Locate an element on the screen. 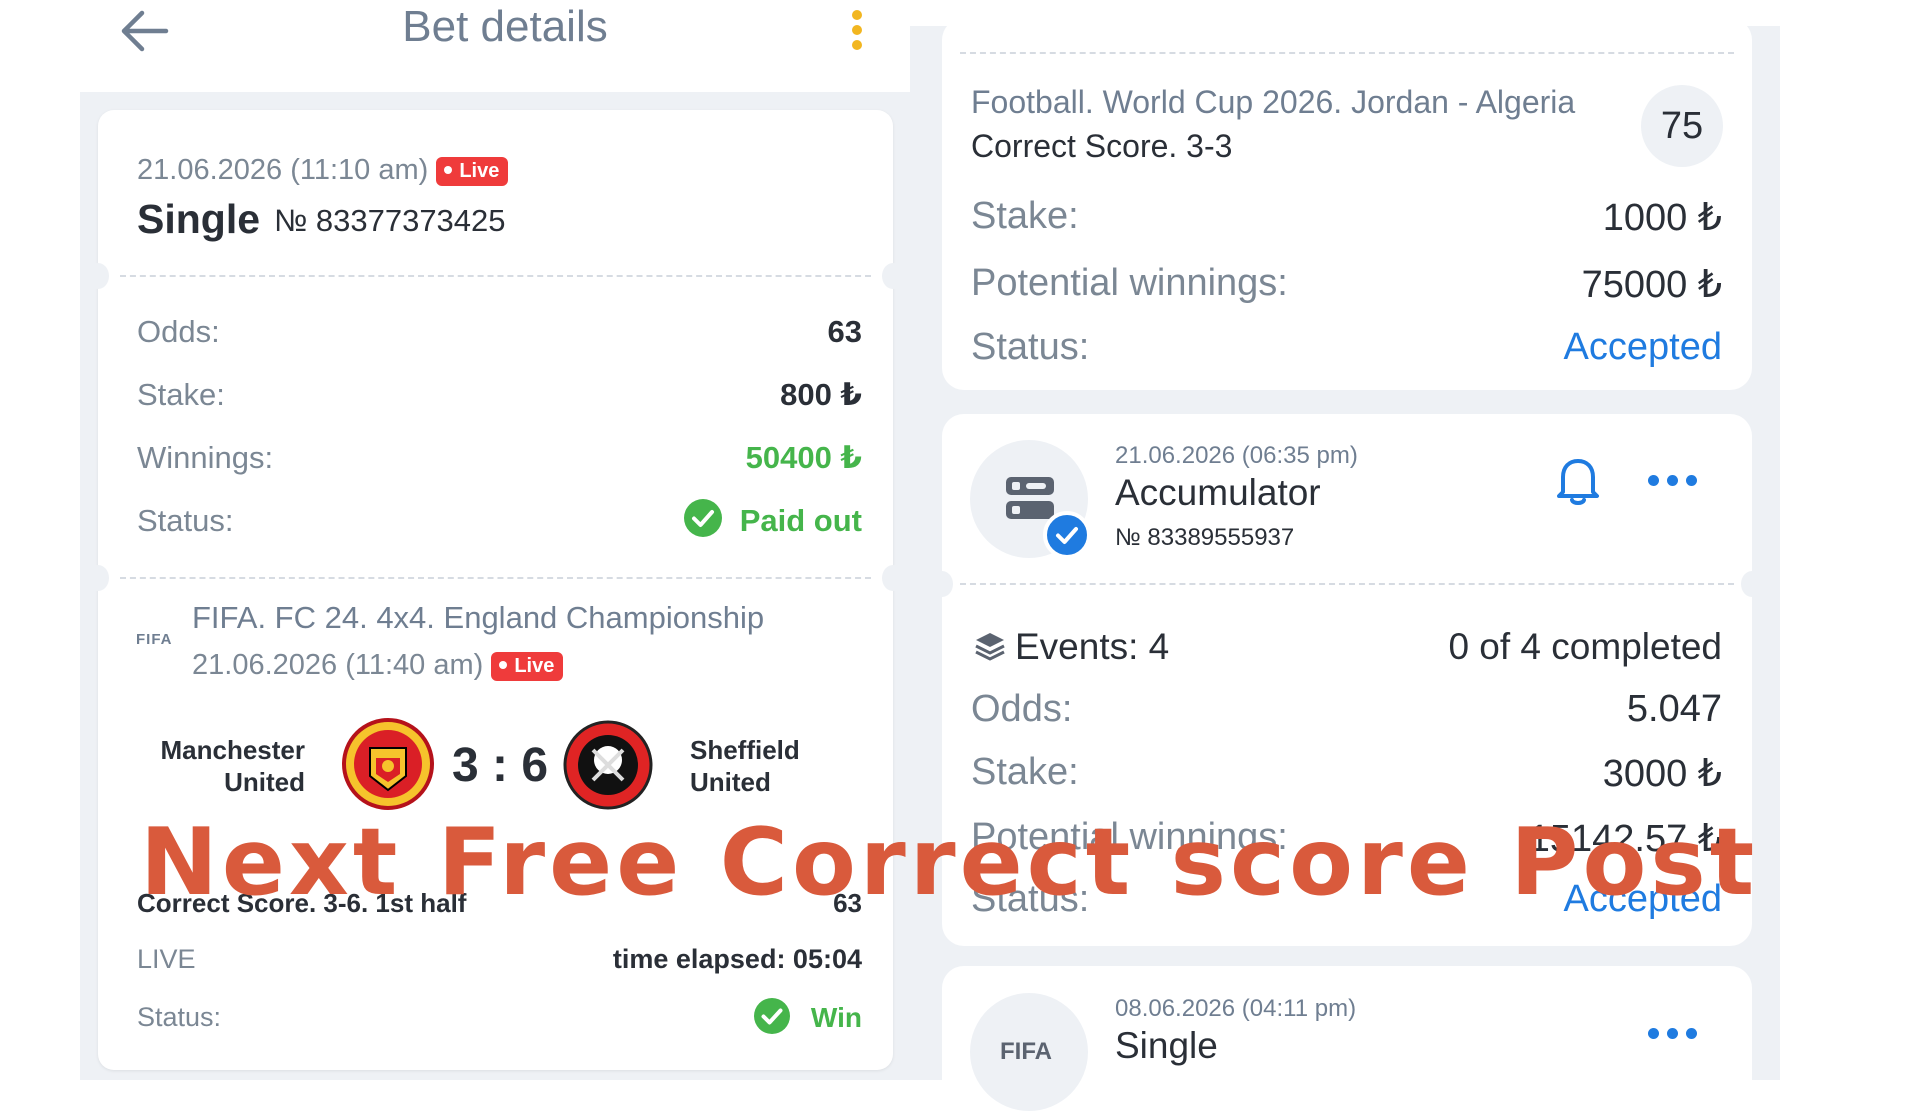  potential-winnings-value: 75000 ₺ is located at coordinates (1651, 285).